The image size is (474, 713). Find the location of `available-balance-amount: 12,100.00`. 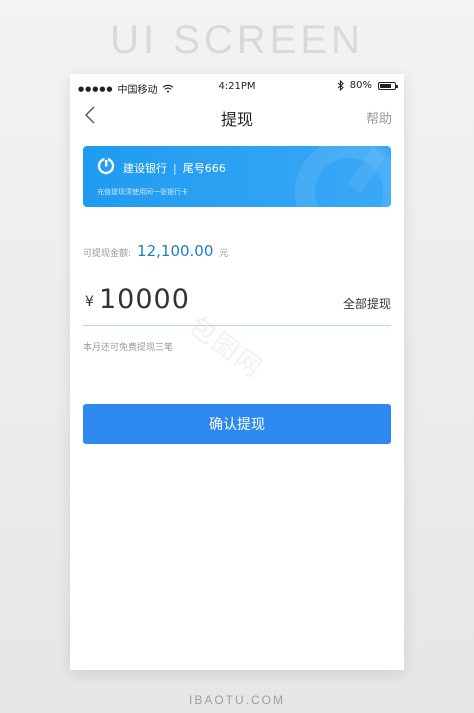

available-balance-amount: 12,100.00 is located at coordinates (175, 251).